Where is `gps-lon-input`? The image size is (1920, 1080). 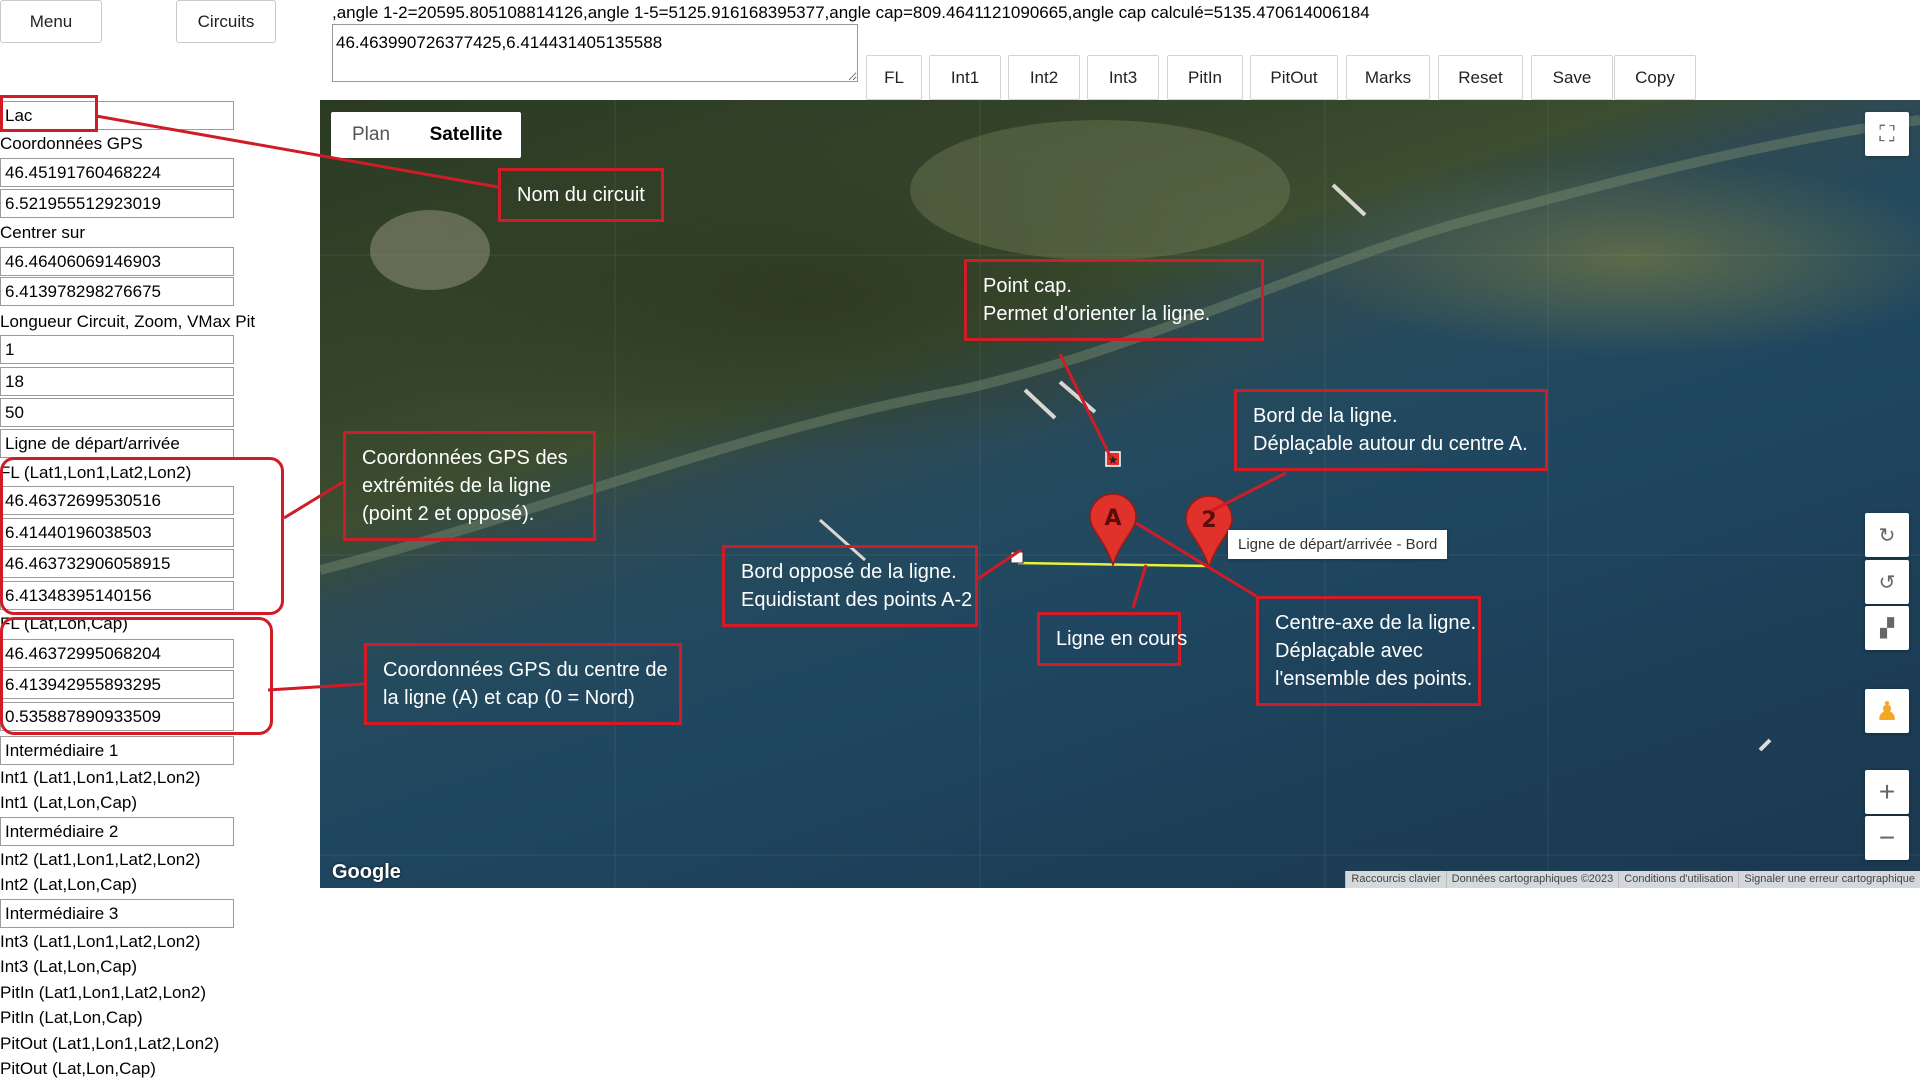 gps-lon-input is located at coordinates (117, 203).